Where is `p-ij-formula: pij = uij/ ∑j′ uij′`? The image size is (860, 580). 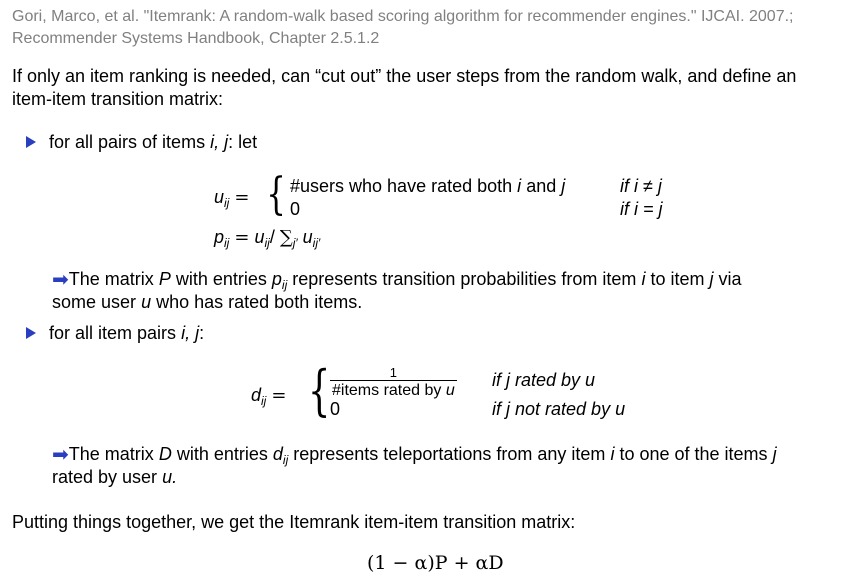 p-ij-formula: pij = uij/ ∑j′ uij′ is located at coordinates (267, 238).